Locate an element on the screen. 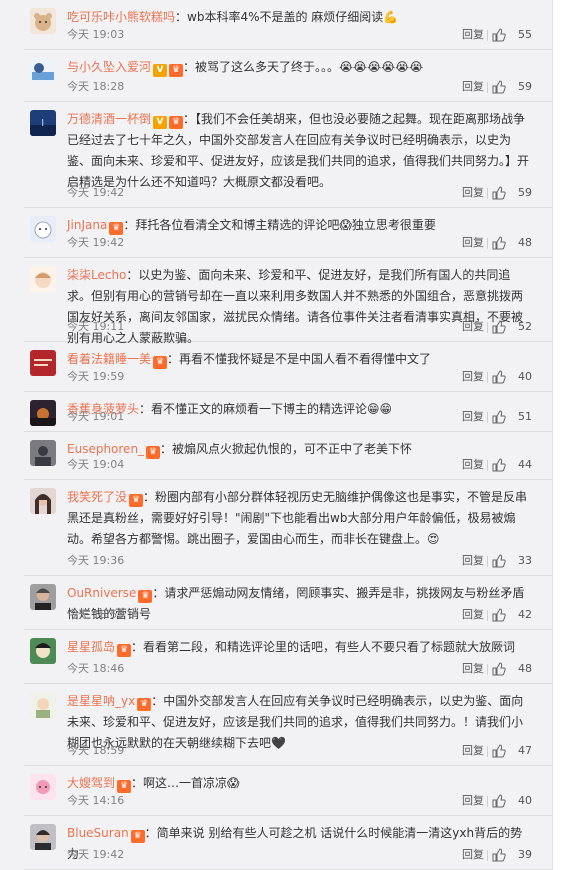 The image size is (564, 870). timestamp: 今天 18:53 is located at coordinates (96, 614).